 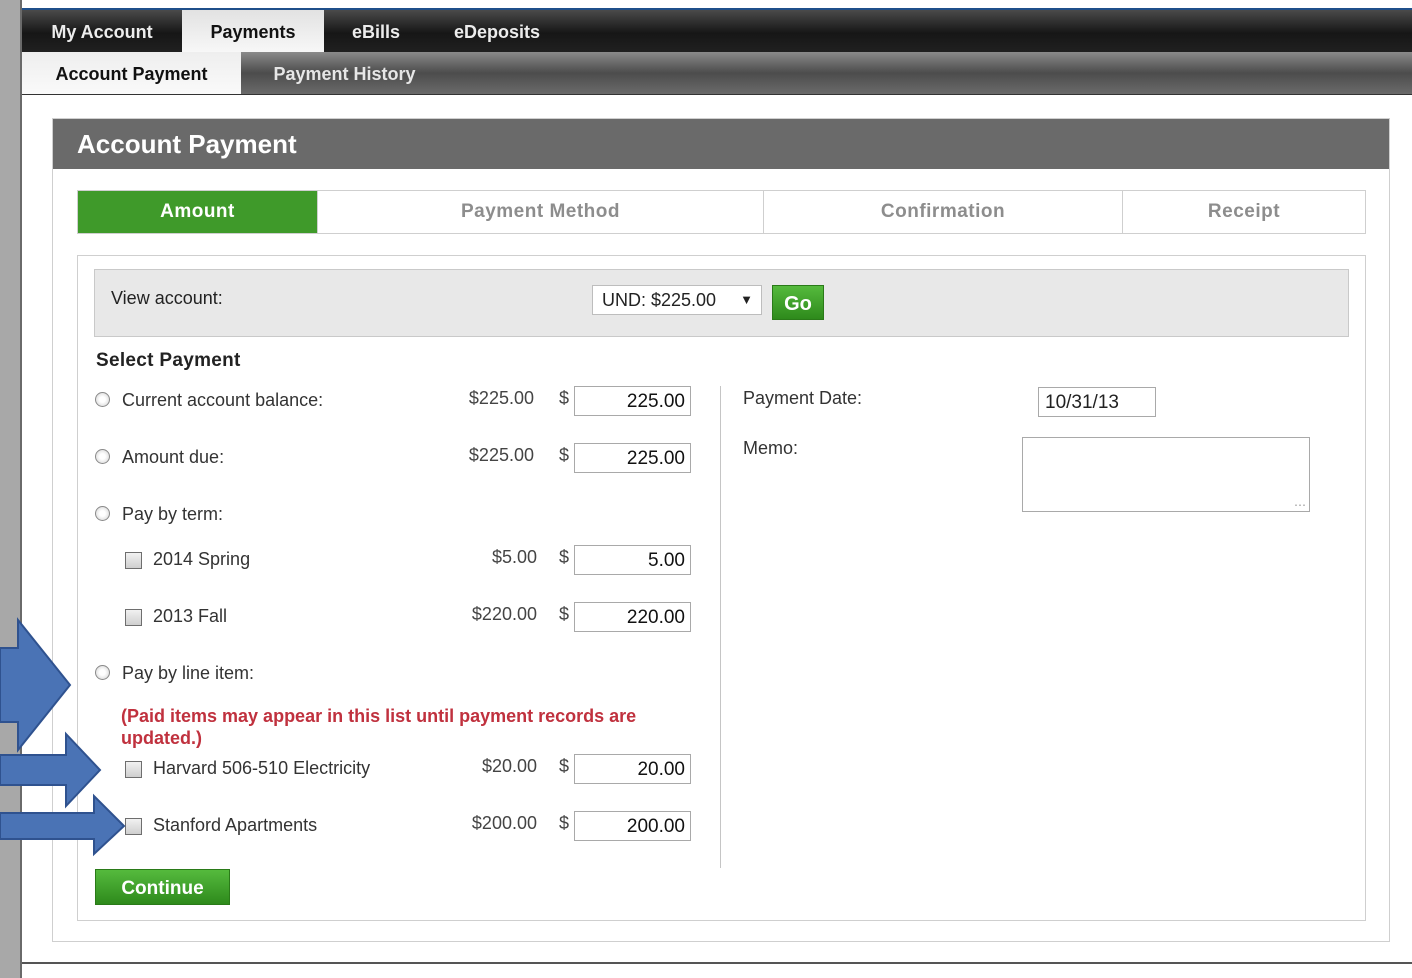 I want to click on radio-pay-by-term, so click(x=102, y=513).